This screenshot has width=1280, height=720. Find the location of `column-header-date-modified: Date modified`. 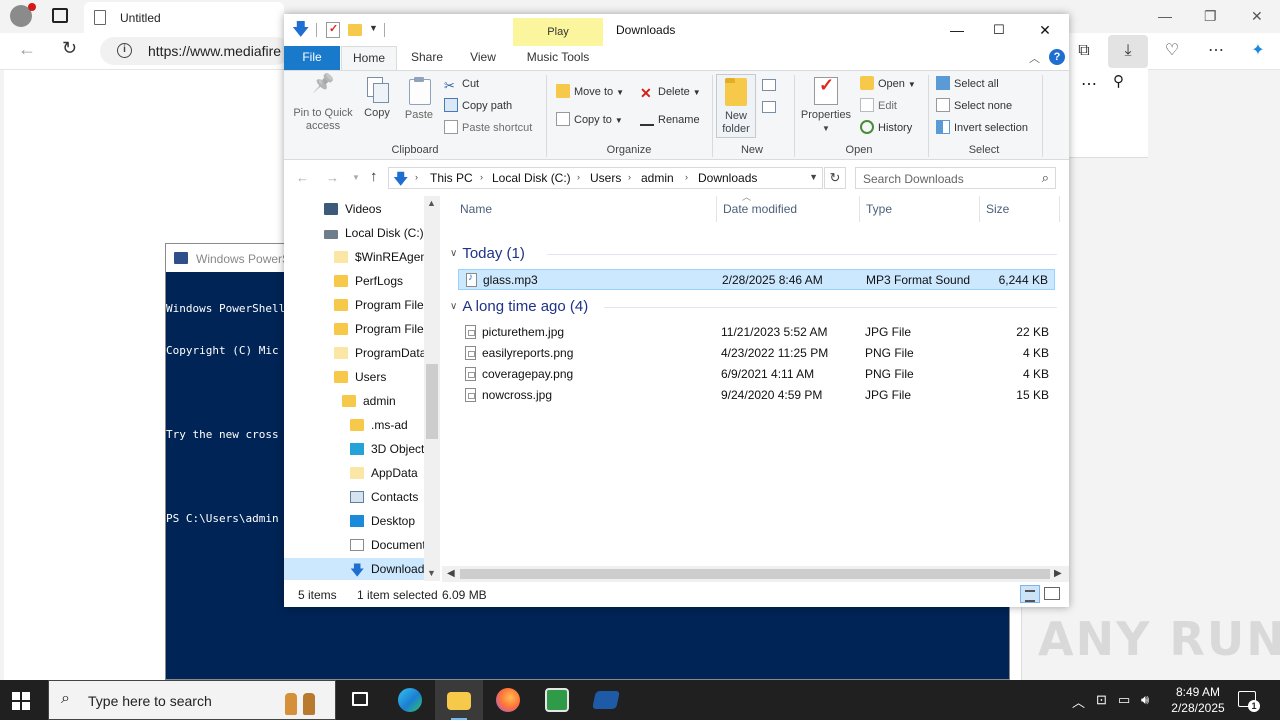

column-header-date-modified: Date modified is located at coordinates (788, 209).